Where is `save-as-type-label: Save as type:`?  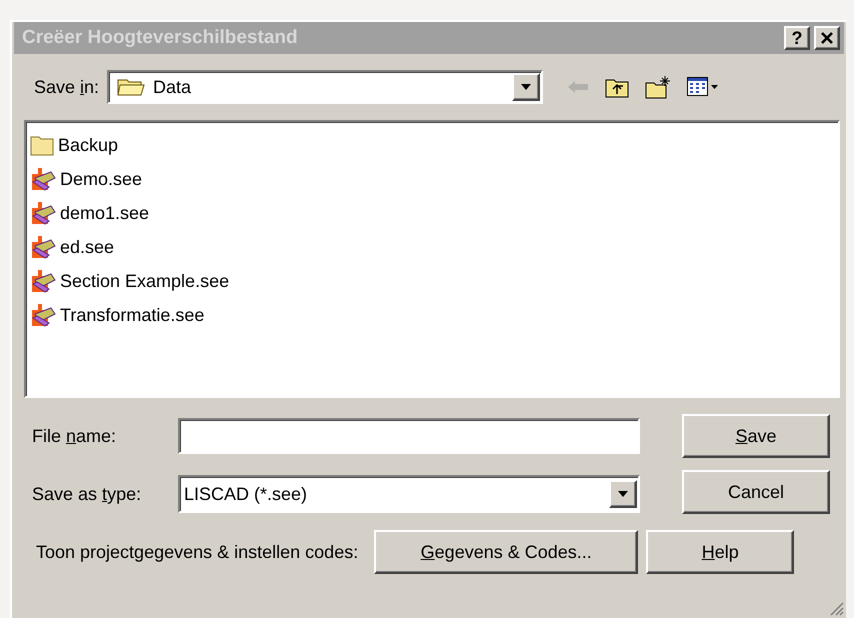
save-as-type-label: Save as type: is located at coordinates (87, 494).